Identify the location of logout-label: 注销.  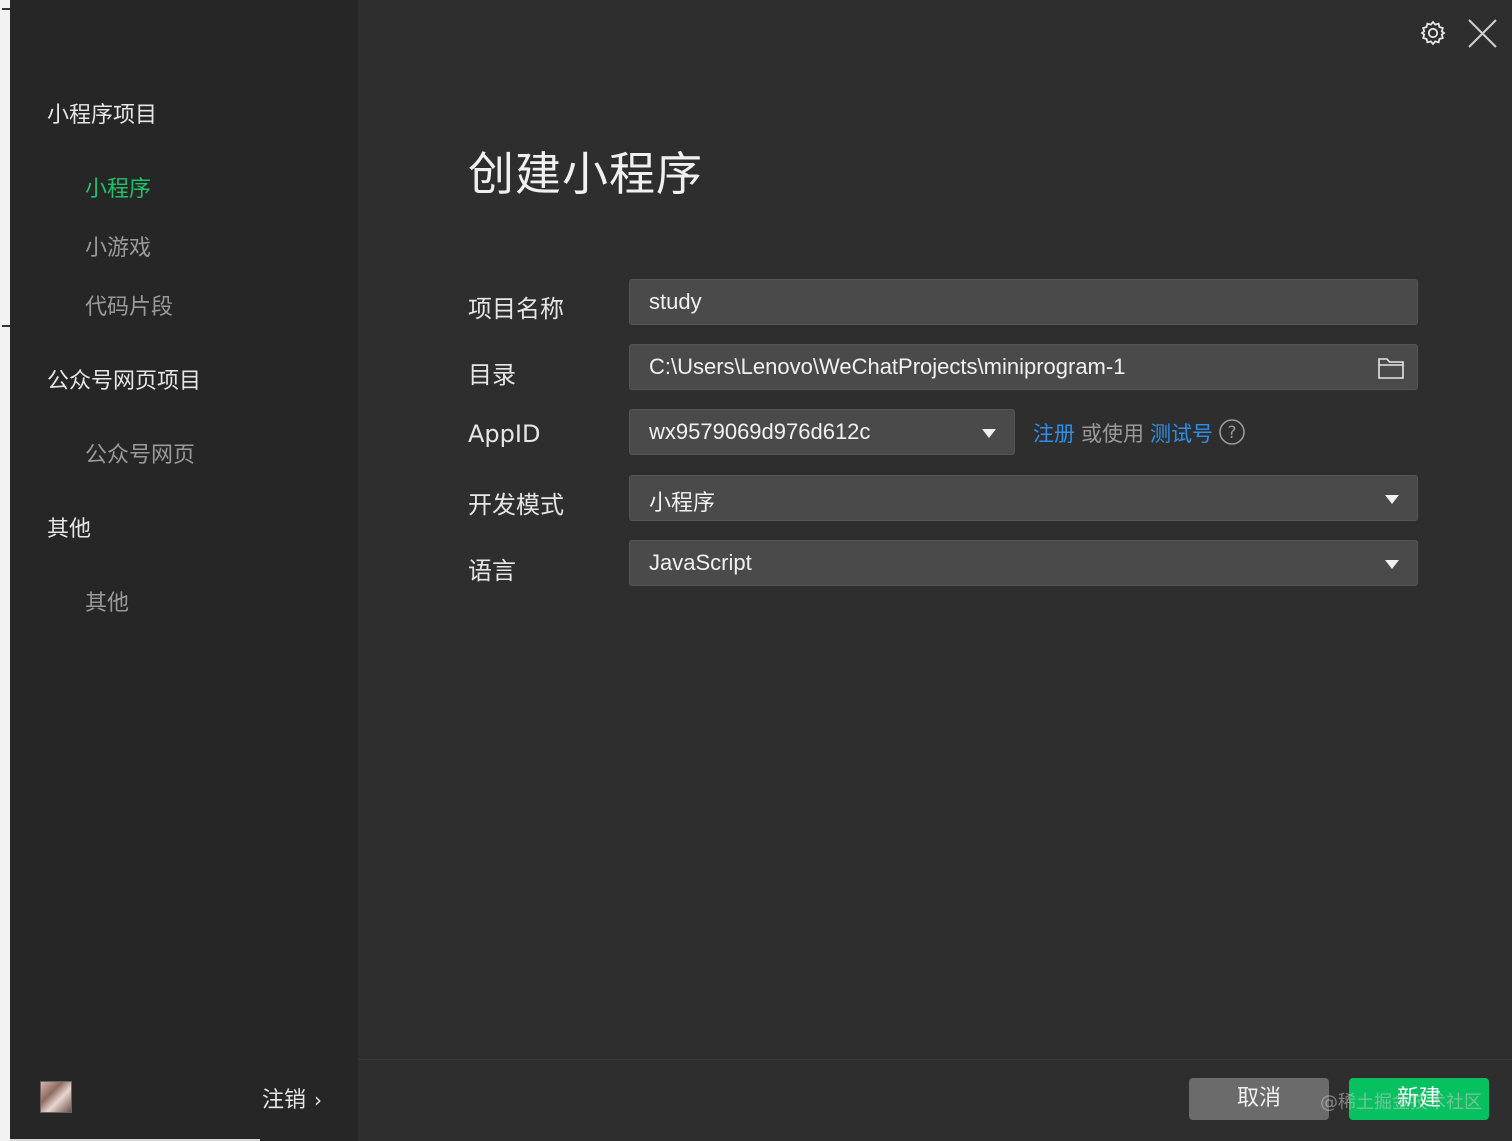
(284, 1100).